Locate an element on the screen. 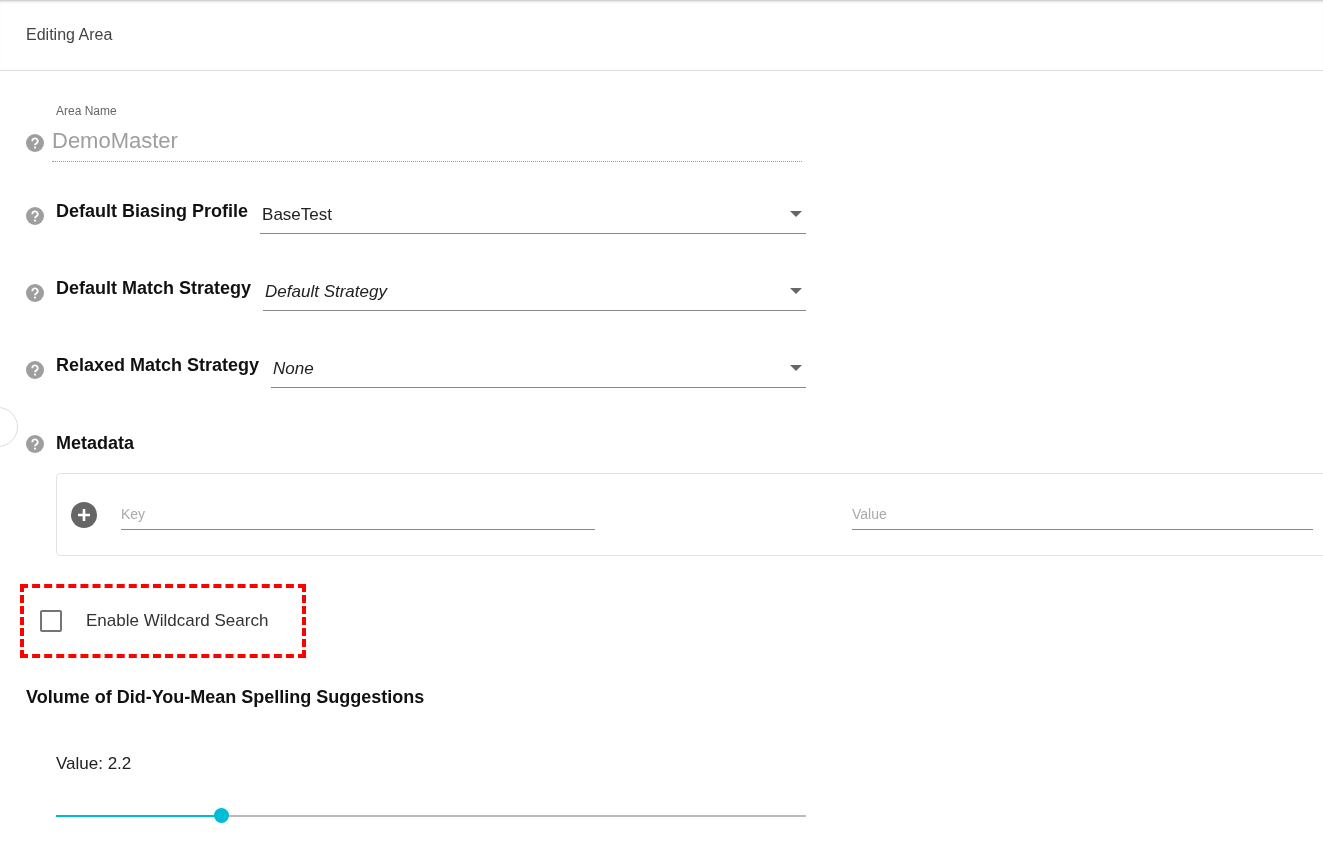 The image size is (1323, 851). page-title: Editing Area is located at coordinates (69, 35).